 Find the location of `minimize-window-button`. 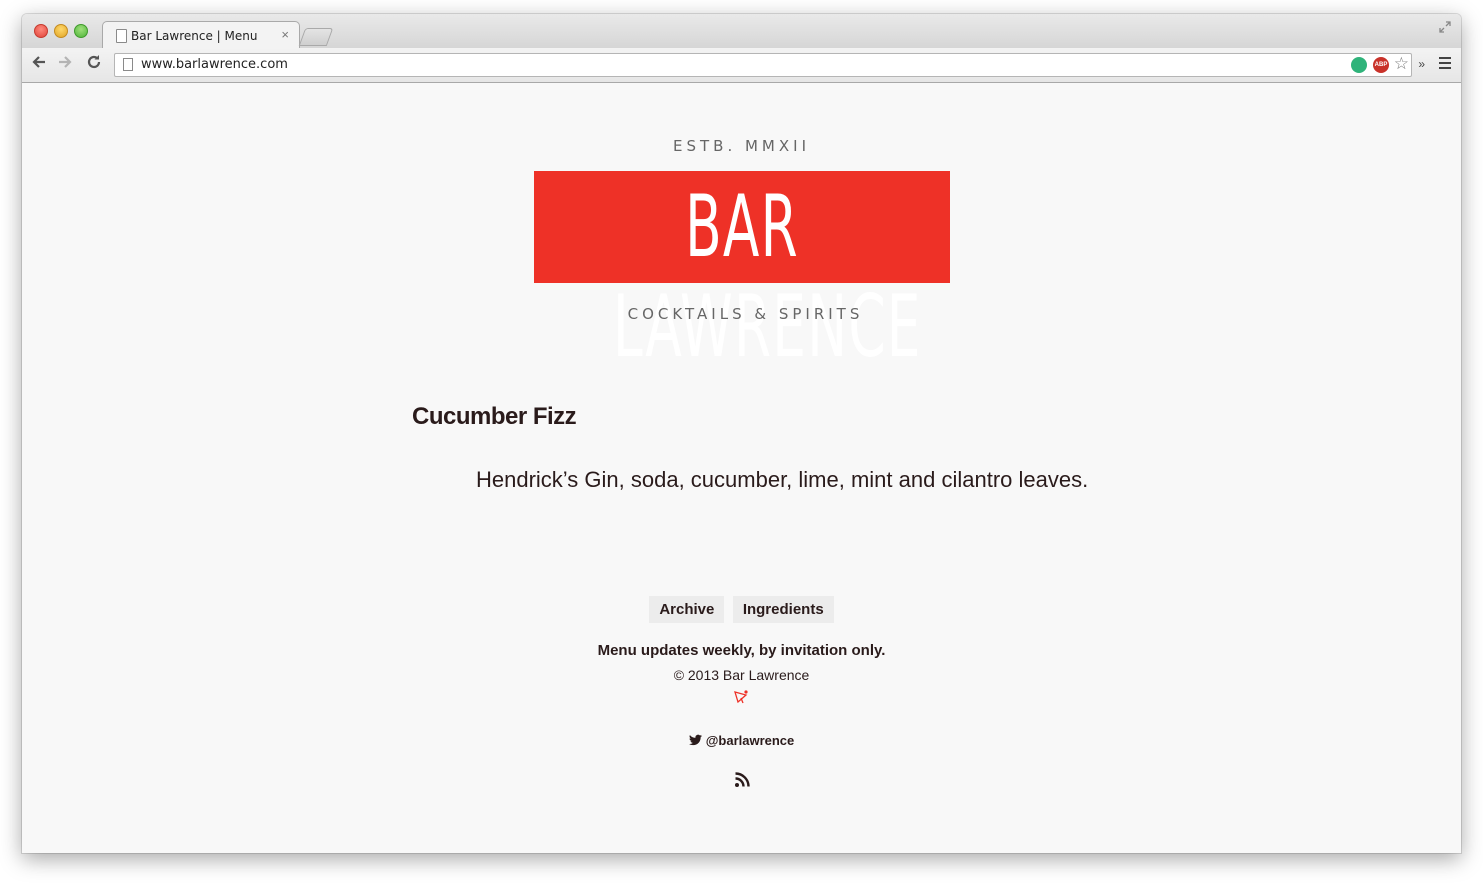

minimize-window-button is located at coordinates (61, 31).